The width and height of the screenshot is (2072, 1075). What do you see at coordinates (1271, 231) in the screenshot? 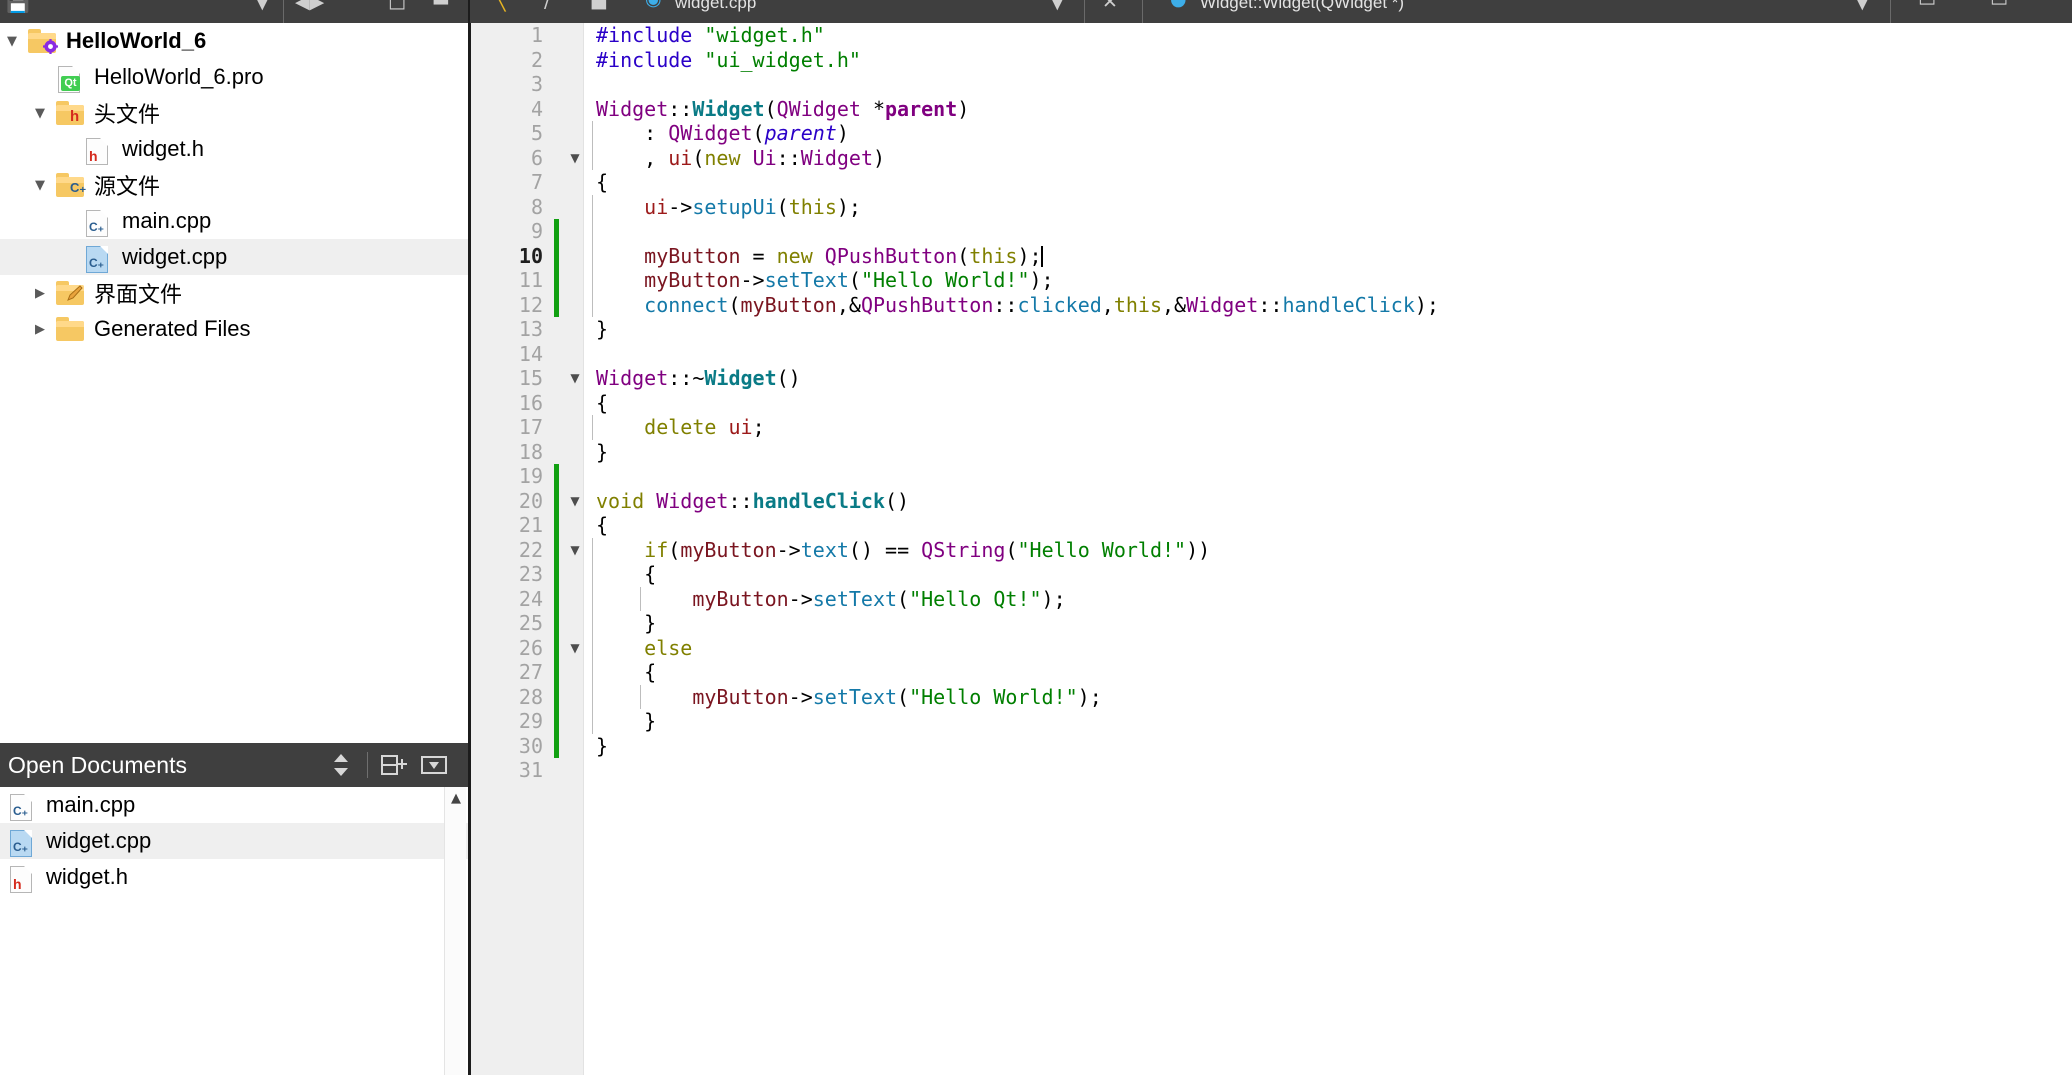
I see `code-line: 9` at bounding box center [1271, 231].